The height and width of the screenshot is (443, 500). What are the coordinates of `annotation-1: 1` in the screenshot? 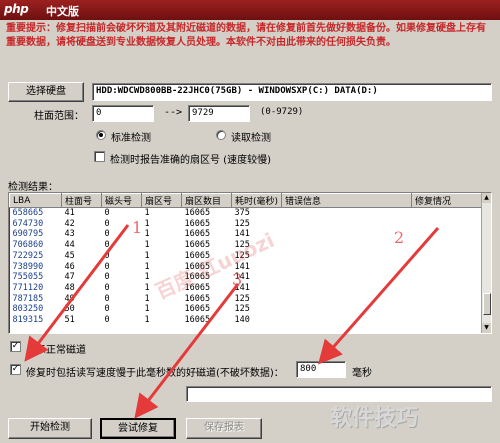 It's located at (137, 227).